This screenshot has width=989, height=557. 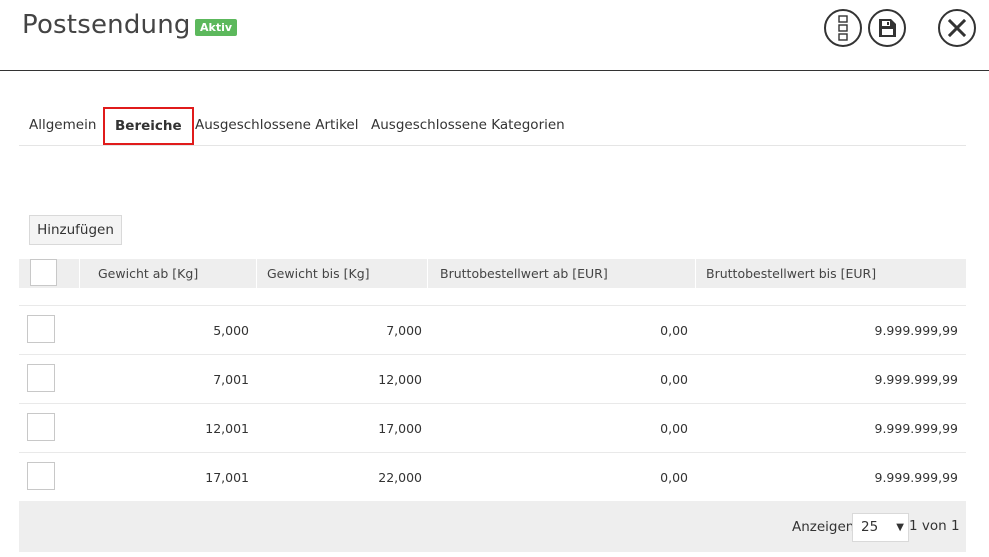 I want to click on chevron-down-icon: ▼, so click(x=900, y=527).